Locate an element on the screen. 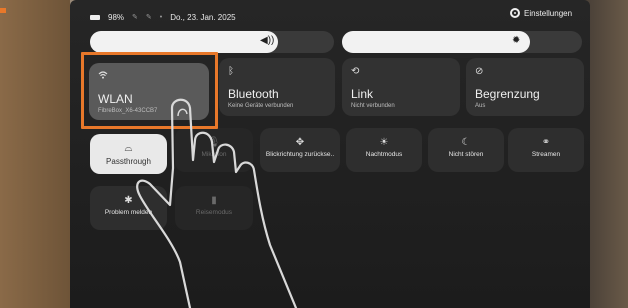 Image resolution: width=628 pixels, height=308 pixels. sun-icon: ✹ is located at coordinates (516, 40).